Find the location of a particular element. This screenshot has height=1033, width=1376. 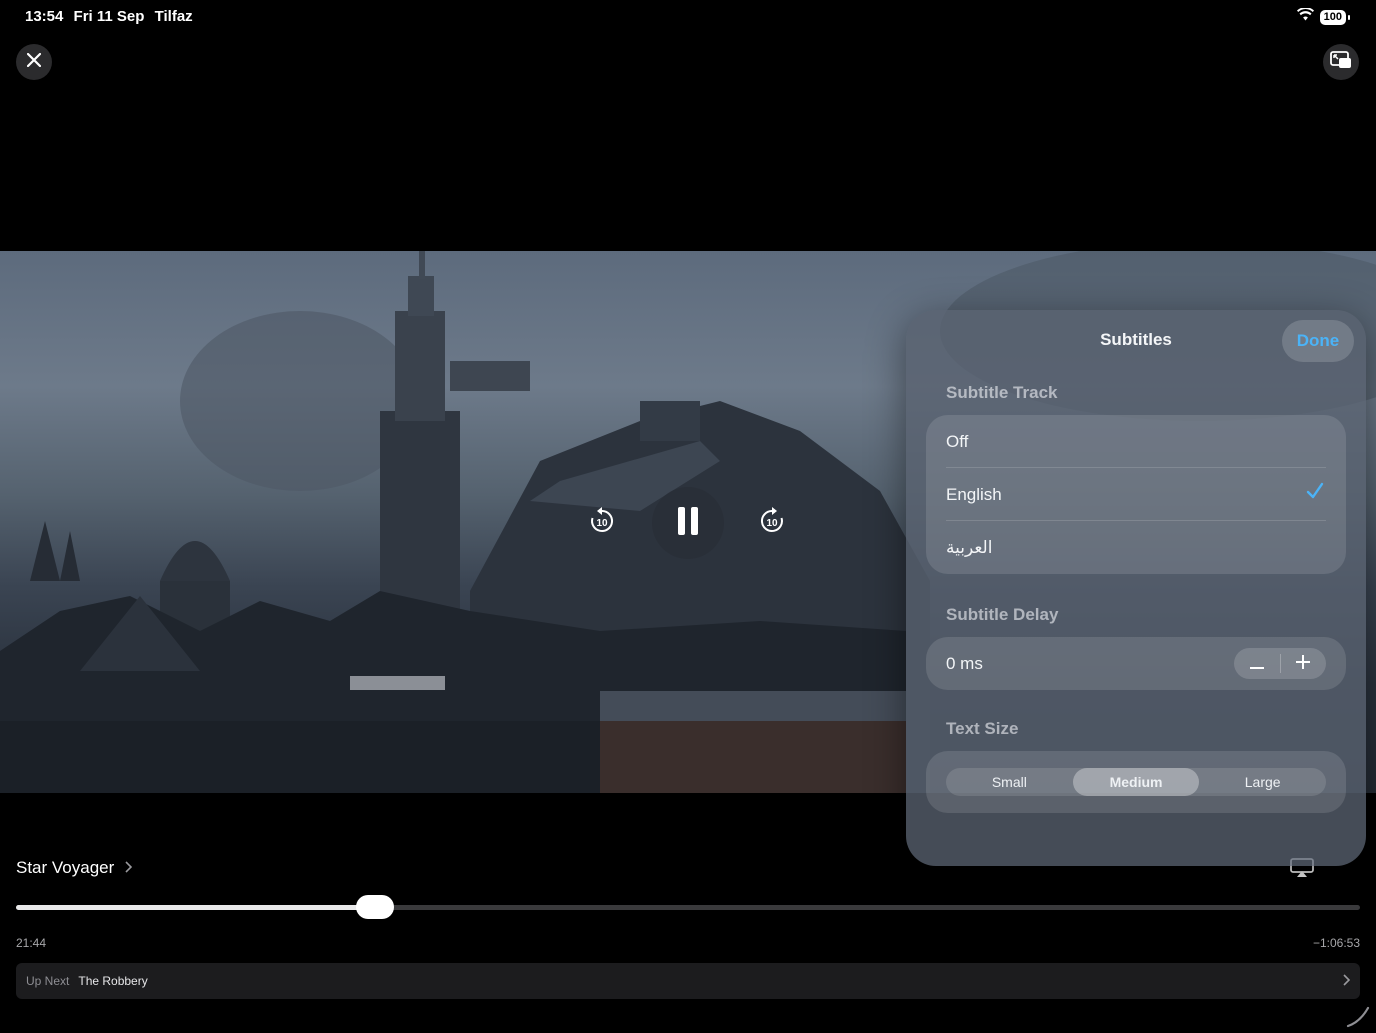

text-size-large: Large is located at coordinates (1262, 782).